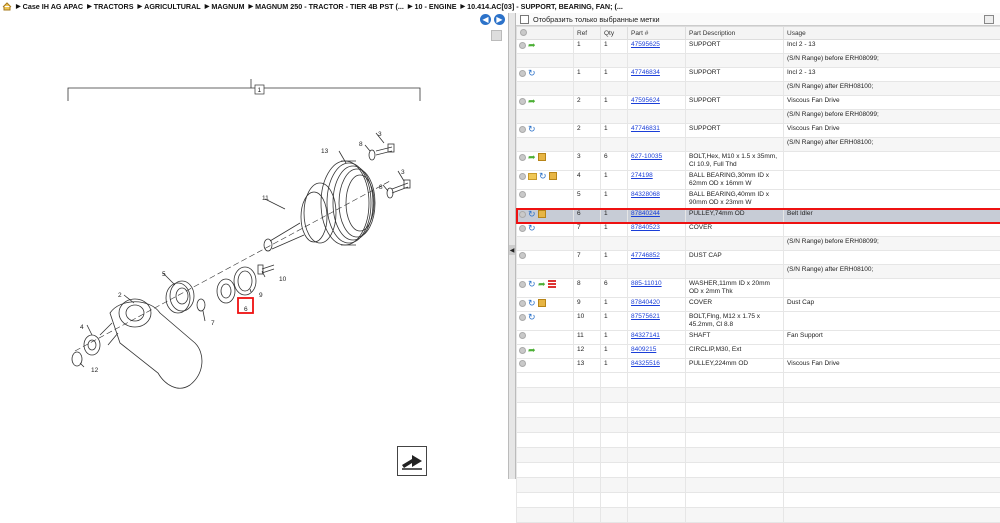 This screenshot has height=523, width=1000. I want to click on table-row: 7147746852DUST CAP, so click(758, 258).